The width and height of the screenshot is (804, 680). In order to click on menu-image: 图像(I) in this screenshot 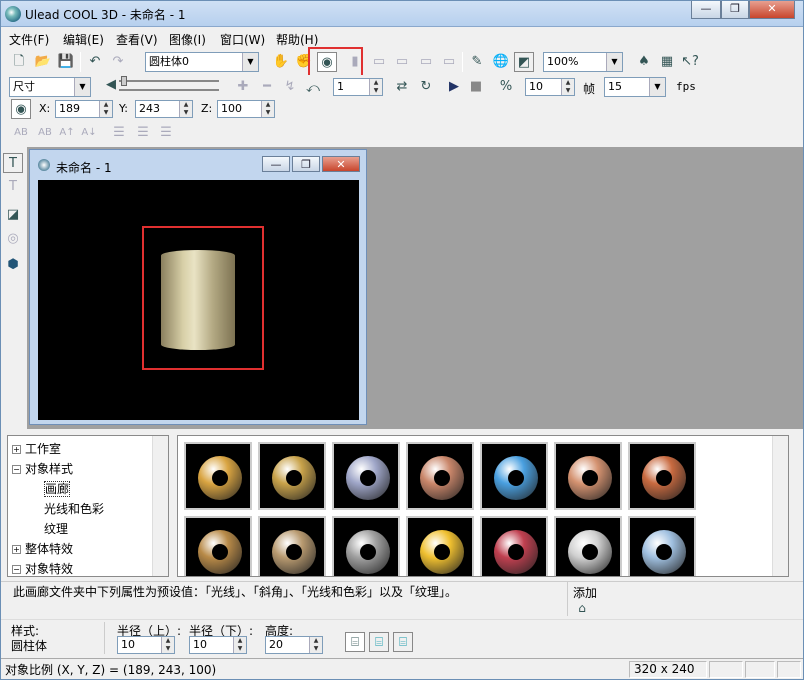, I will do `click(187, 39)`.